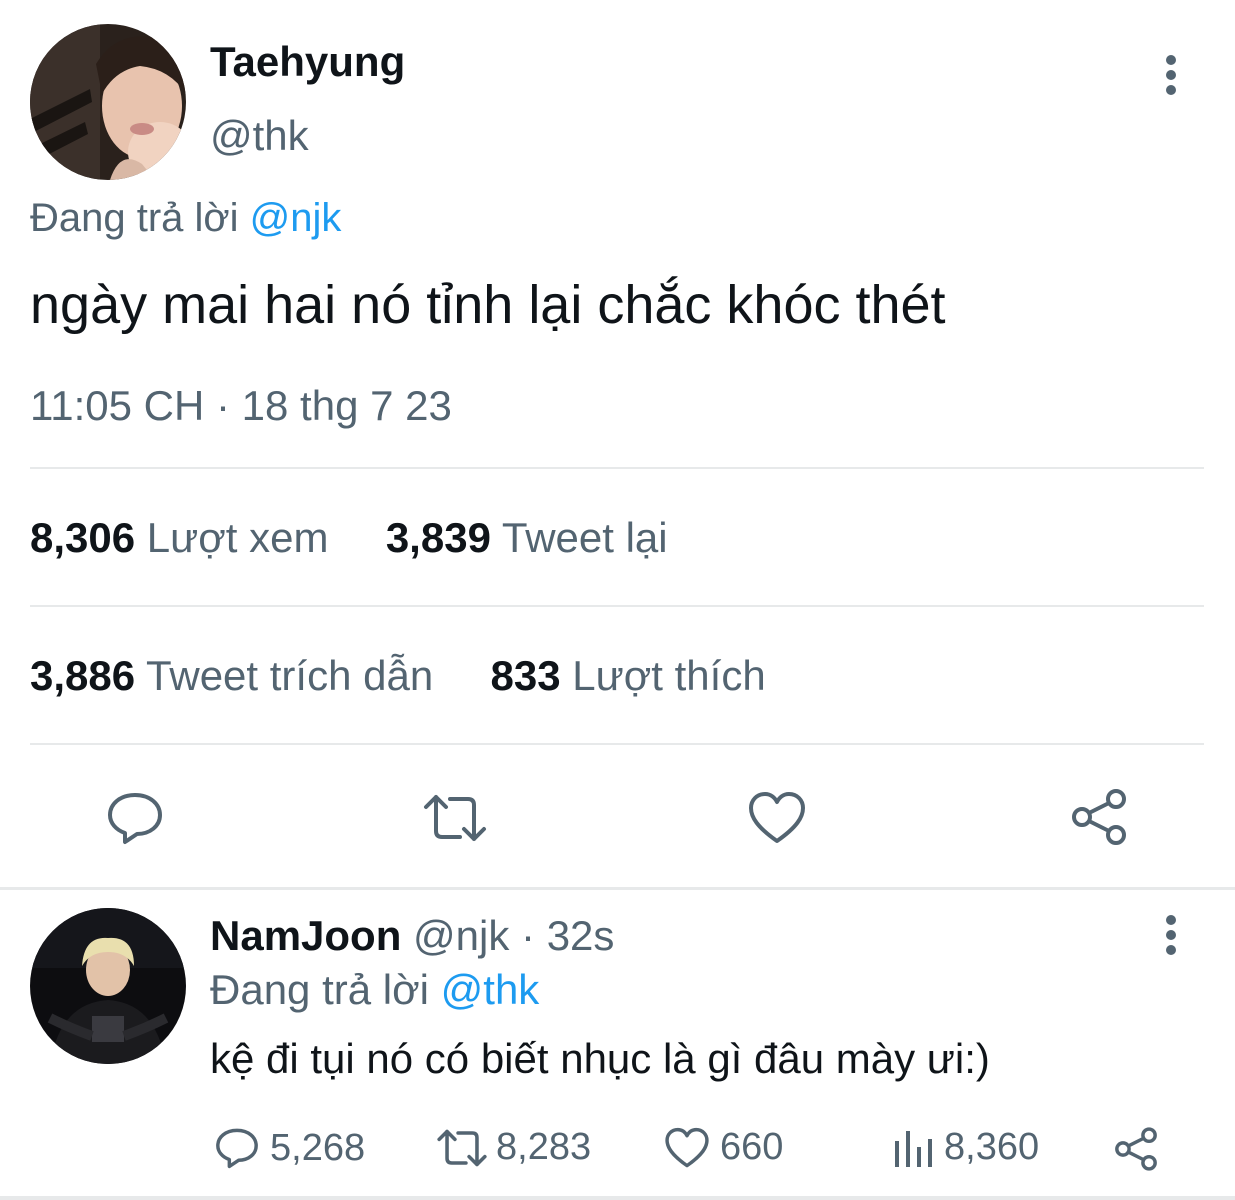  I want to click on tweet-timestamp: 11:05 CH · 18 thg 7 23, so click(241, 406).